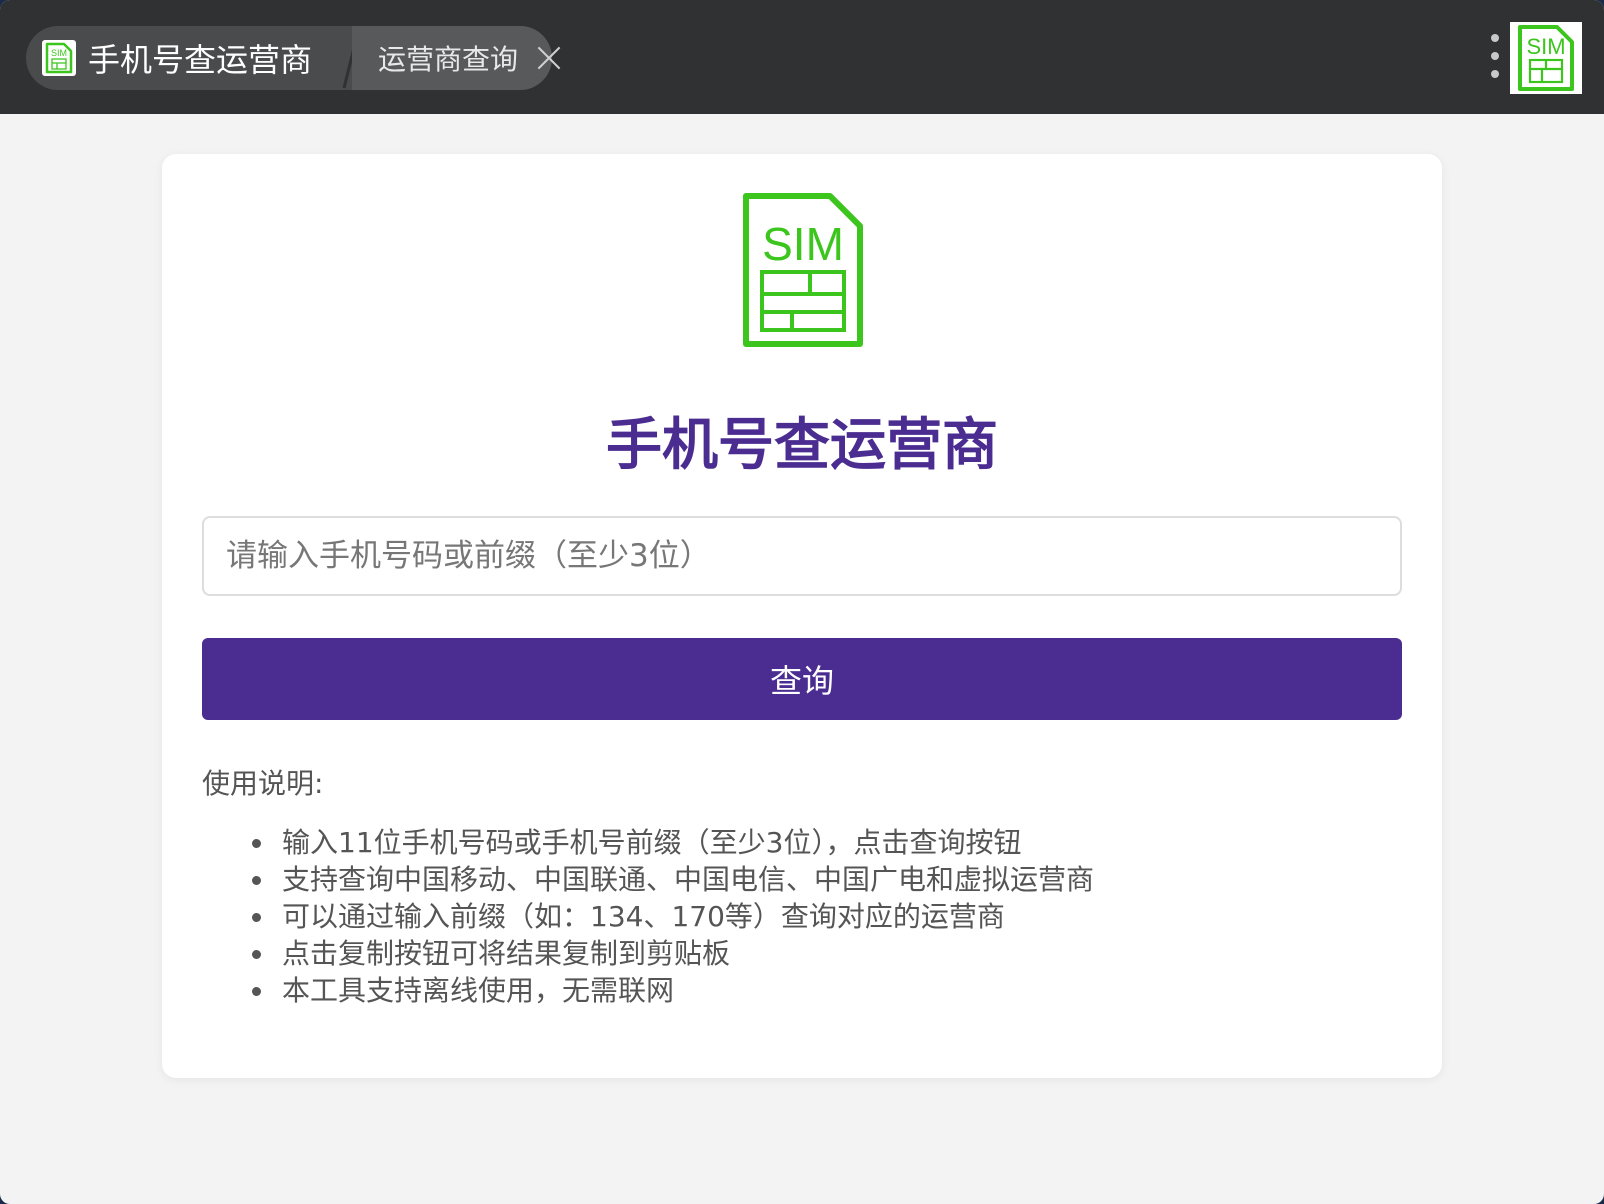  I want to click on title-bar: SIM 手机号查运营商 运营商查询 SIM, so click(802, 57).